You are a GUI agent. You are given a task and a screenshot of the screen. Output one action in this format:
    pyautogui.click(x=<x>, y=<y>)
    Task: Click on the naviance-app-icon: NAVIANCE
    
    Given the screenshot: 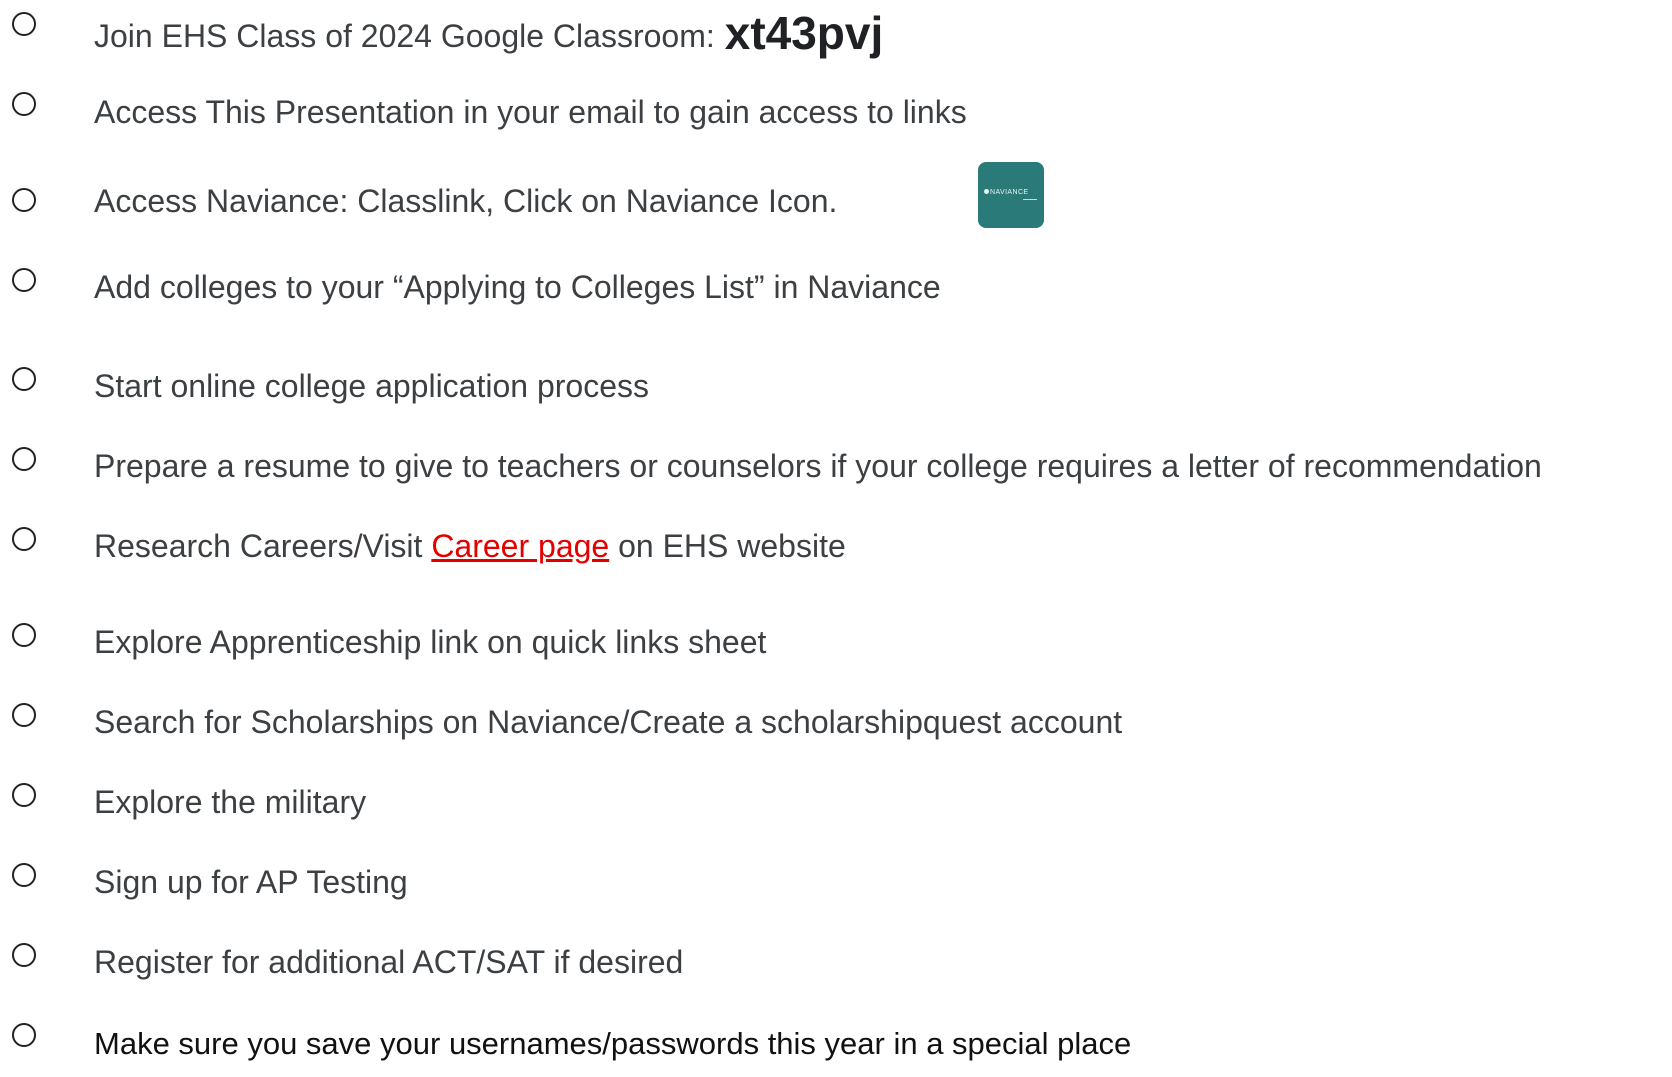 What is the action you would take?
    pyautogui.click(x=1011, y=195)
    